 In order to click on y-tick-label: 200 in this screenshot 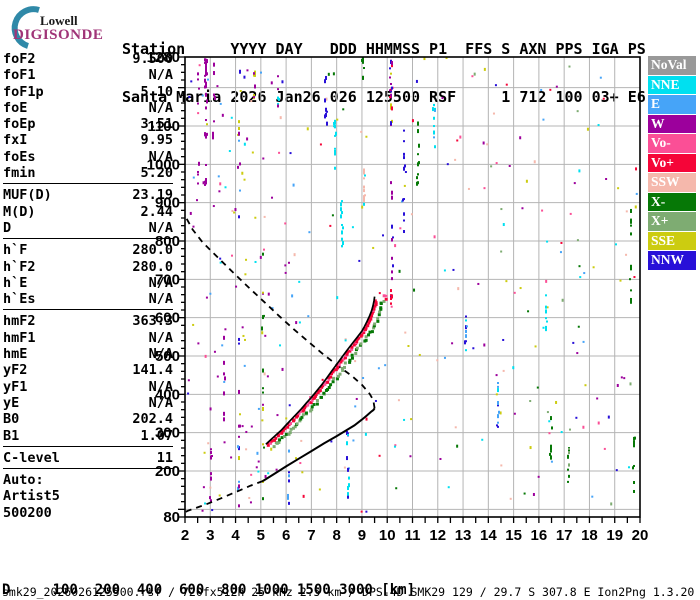, I will do `click(167, 471)`.